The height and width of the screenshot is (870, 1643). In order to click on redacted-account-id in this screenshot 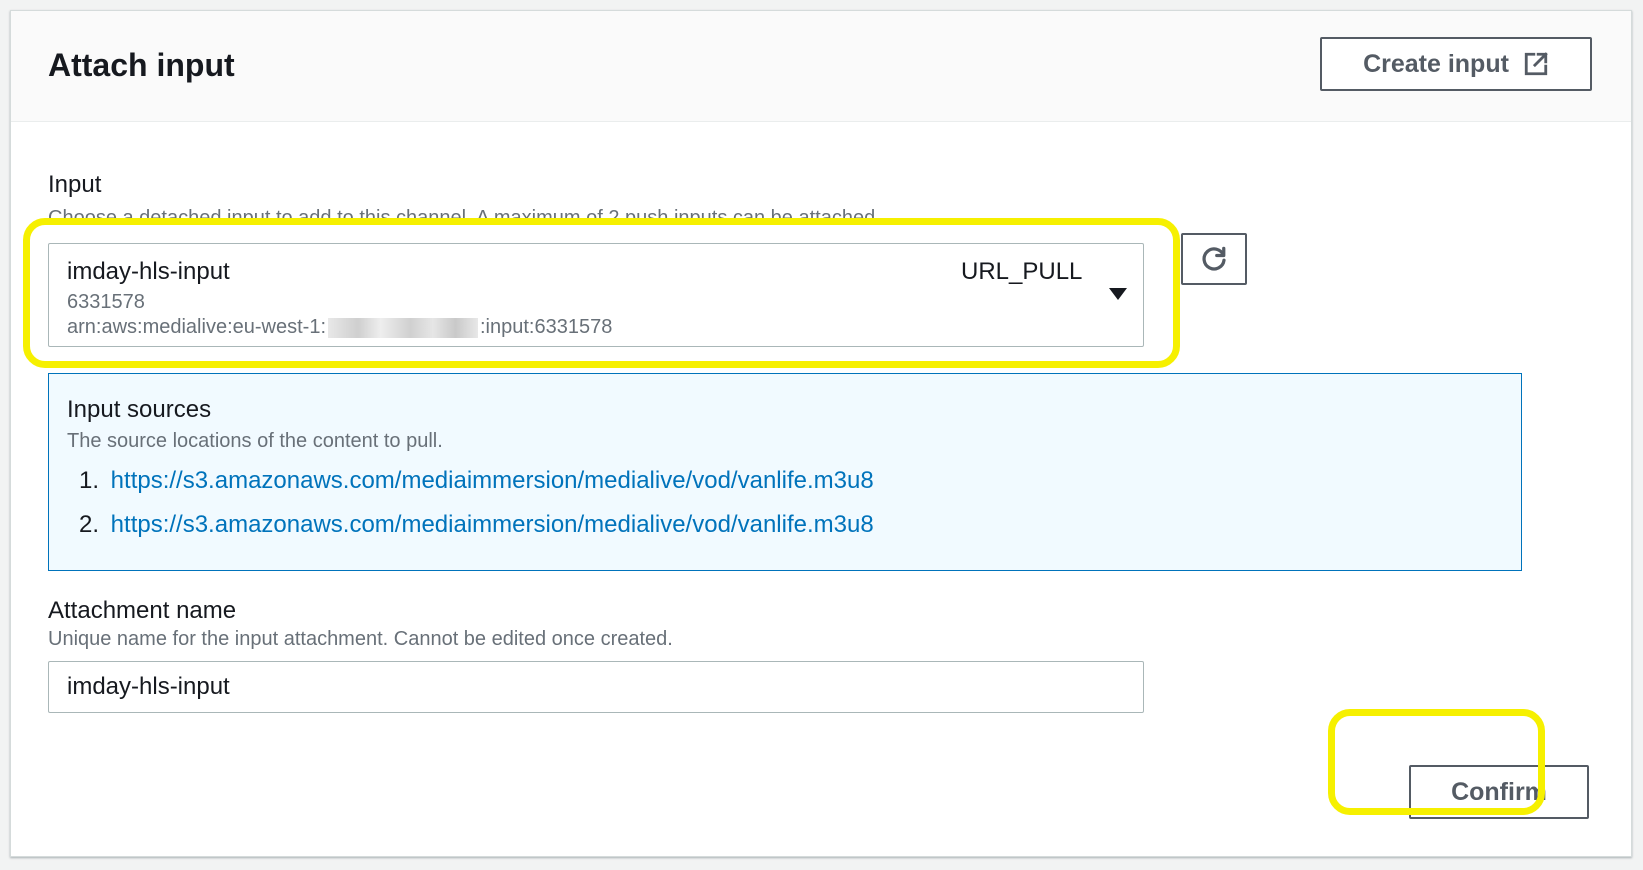, I will do `click(403, 327)`.